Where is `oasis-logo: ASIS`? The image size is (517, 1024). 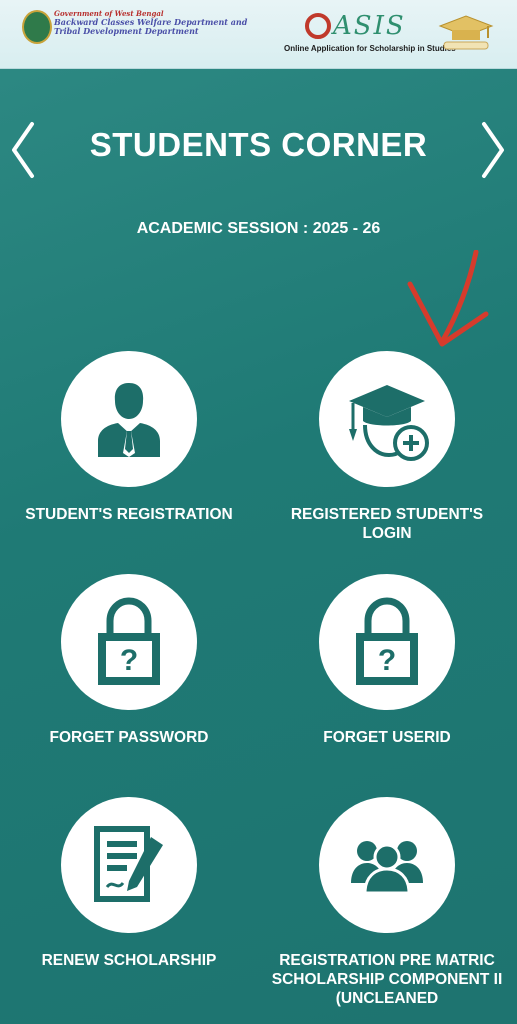 oasis-logo: ASIS is located at coordinates (355, 26).